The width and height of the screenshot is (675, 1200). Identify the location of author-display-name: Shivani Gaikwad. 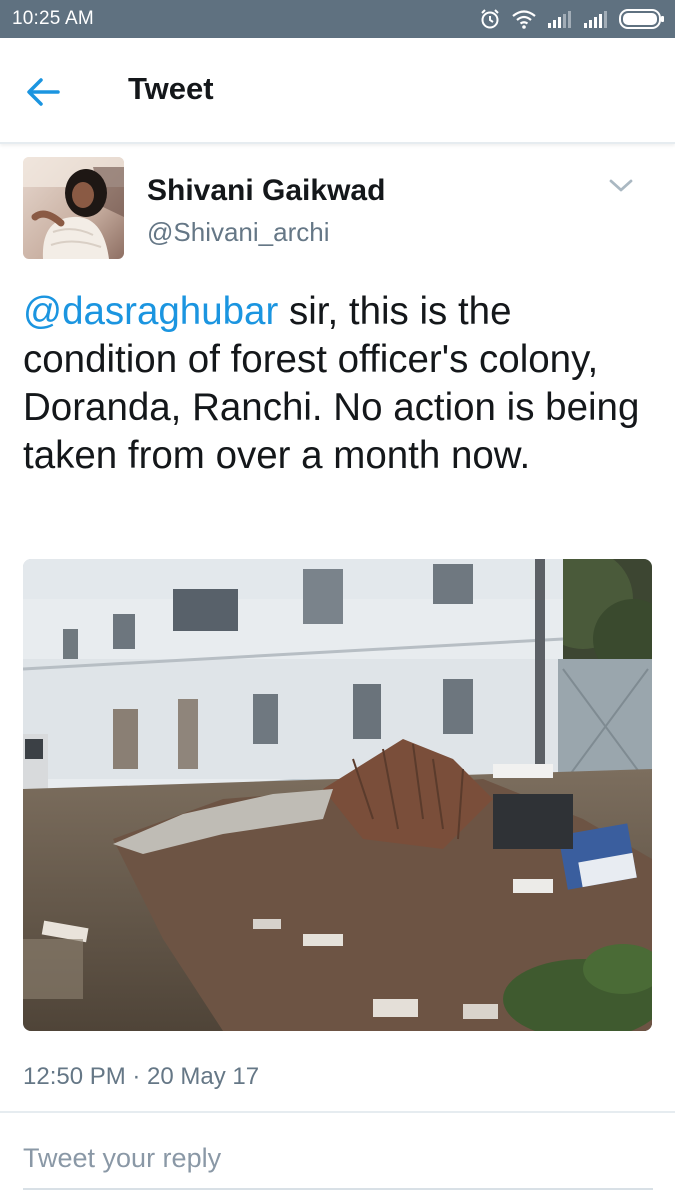
(266, 191).